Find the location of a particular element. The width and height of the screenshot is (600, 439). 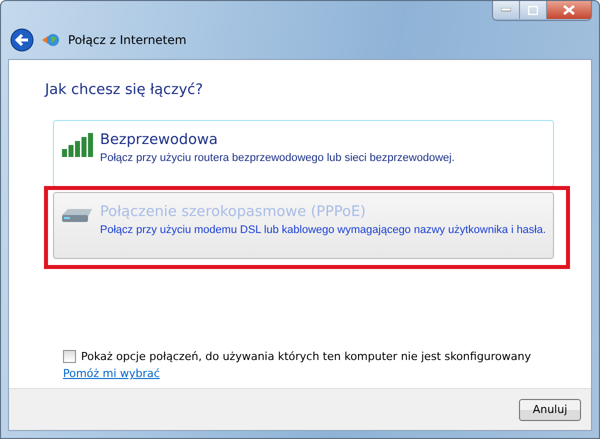

window-title: Połącz z Internetem is located at coordinates (127, 40).